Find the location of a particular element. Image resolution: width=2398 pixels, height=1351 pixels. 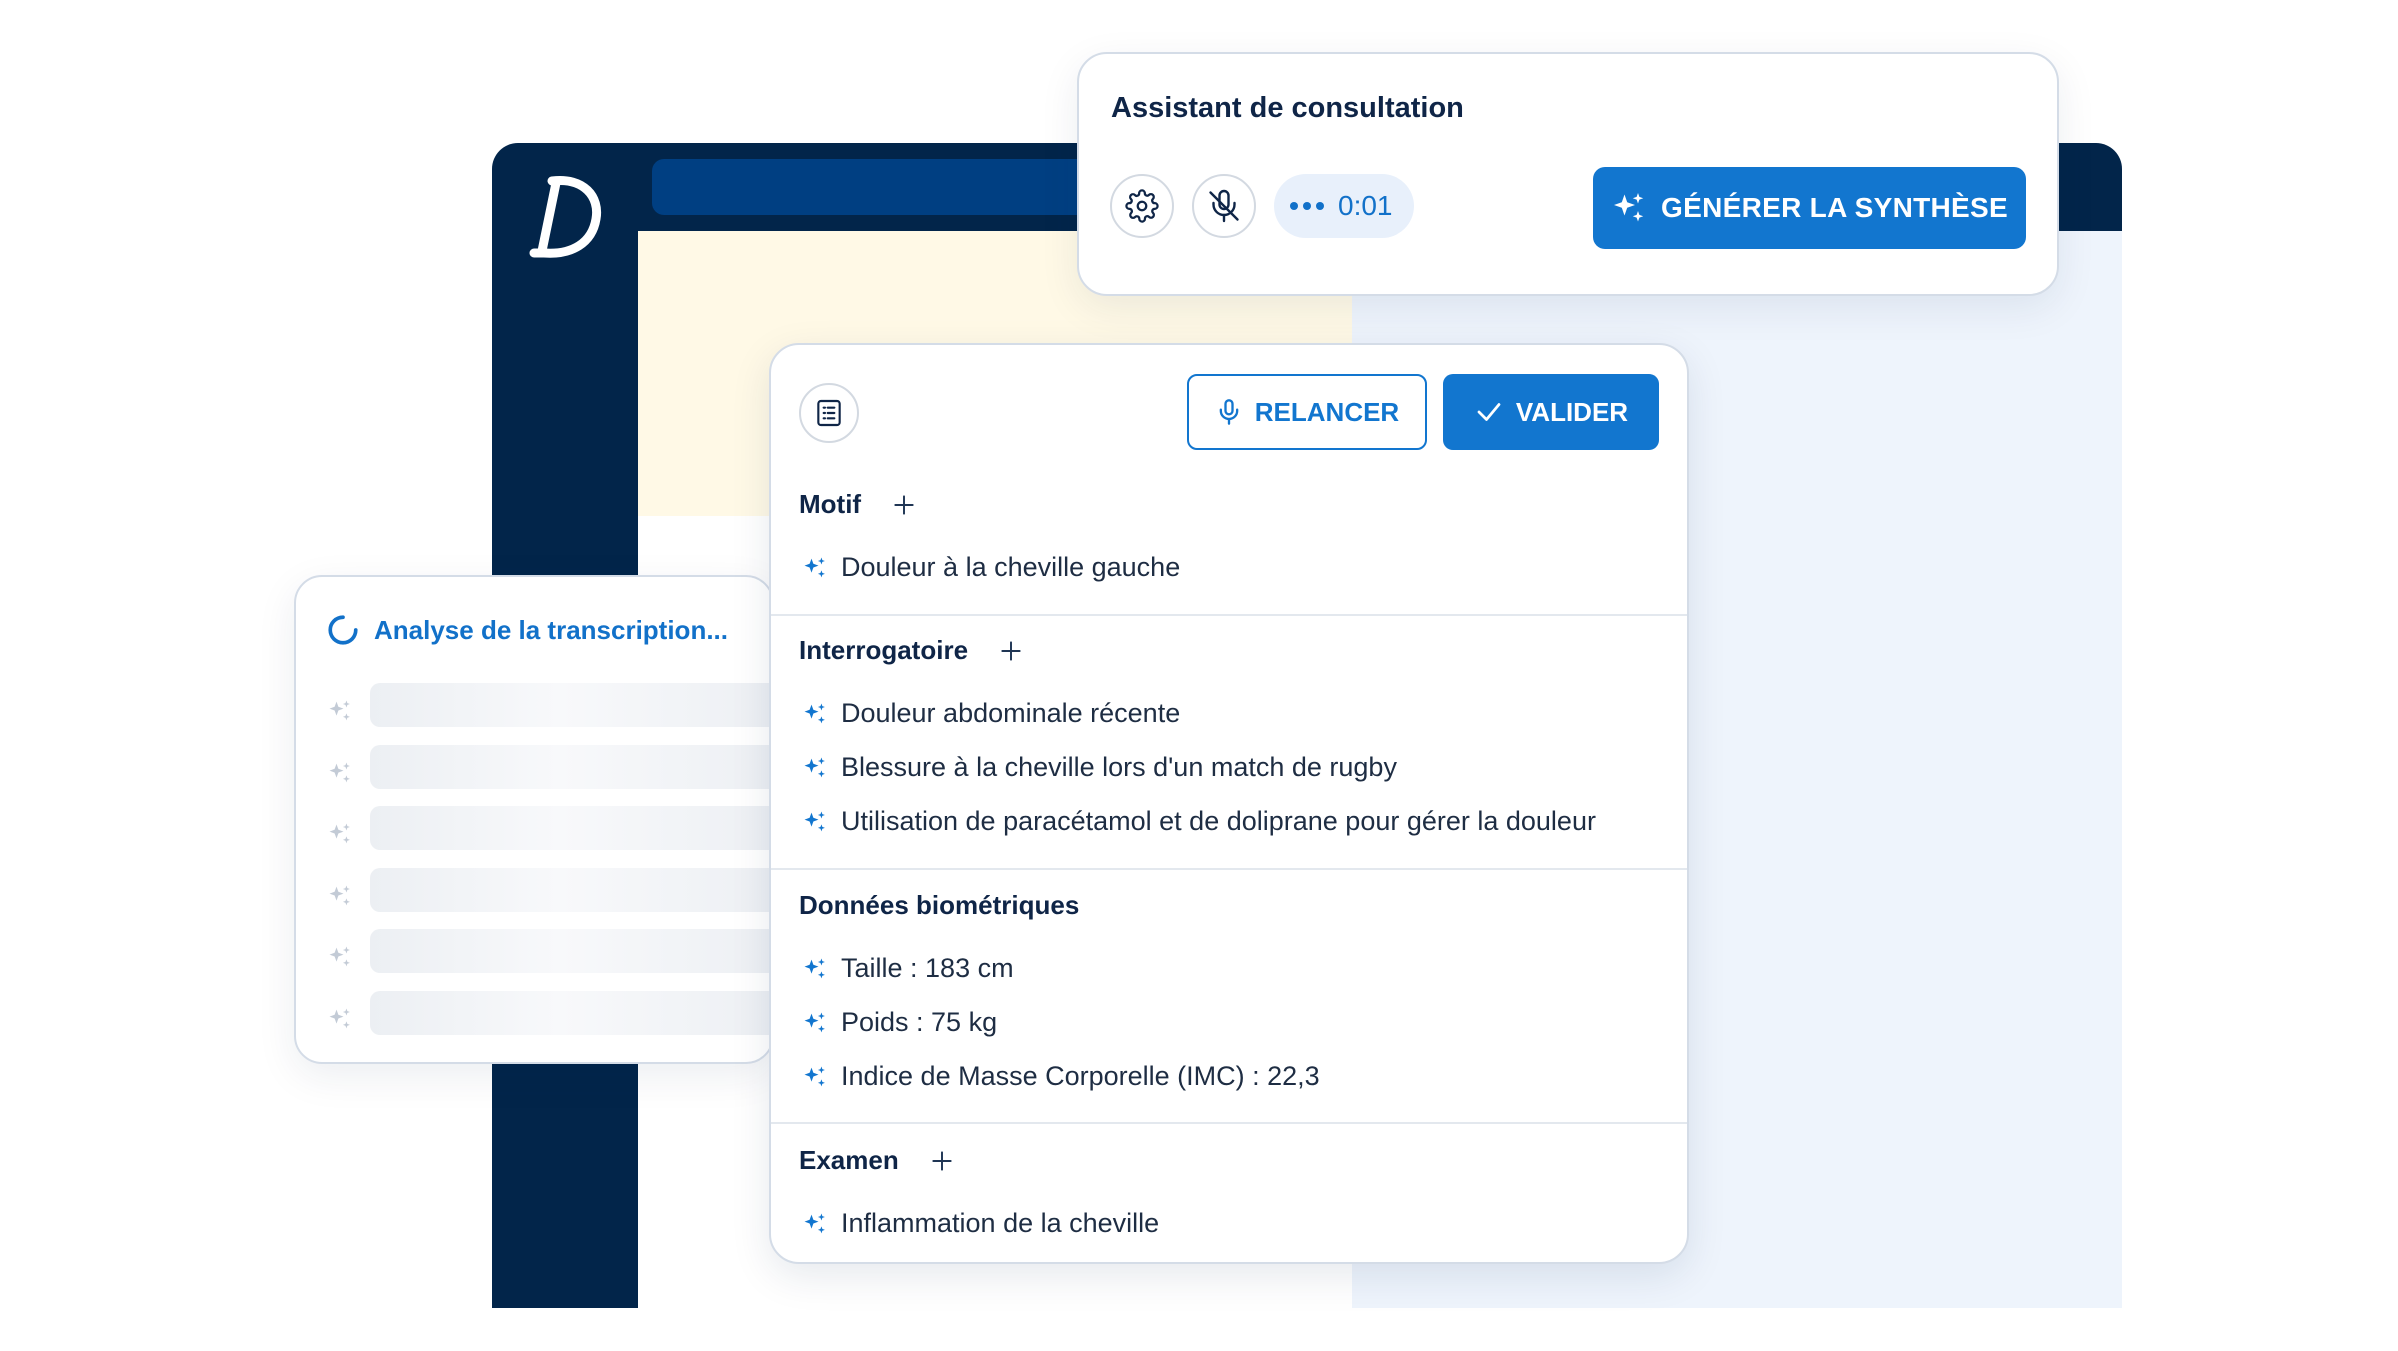

section-title: Données biométriques is located at coordinates (939, 905).